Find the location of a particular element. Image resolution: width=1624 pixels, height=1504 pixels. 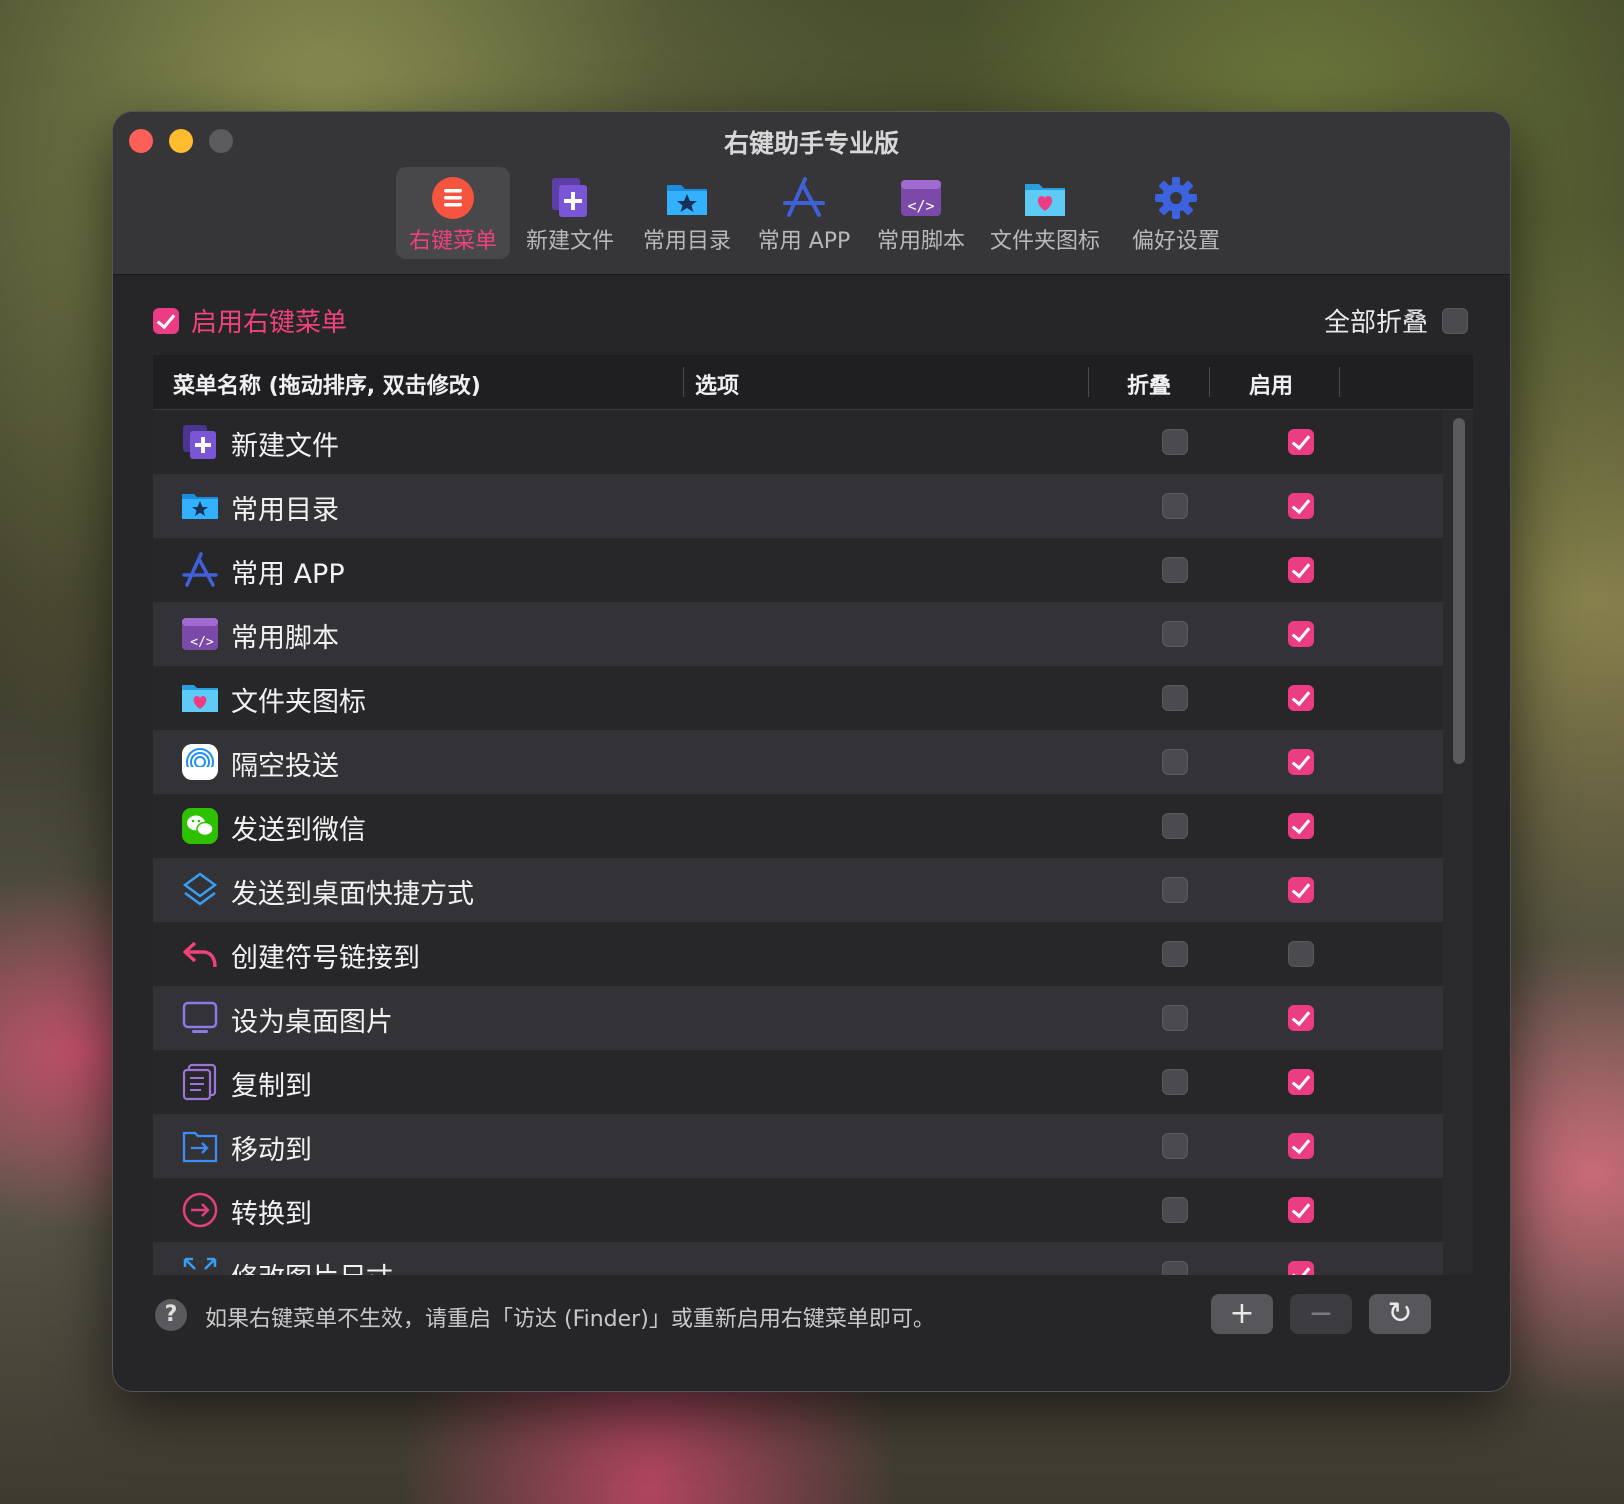

table-row: 新建文件 is located at coordinates (798, 442).